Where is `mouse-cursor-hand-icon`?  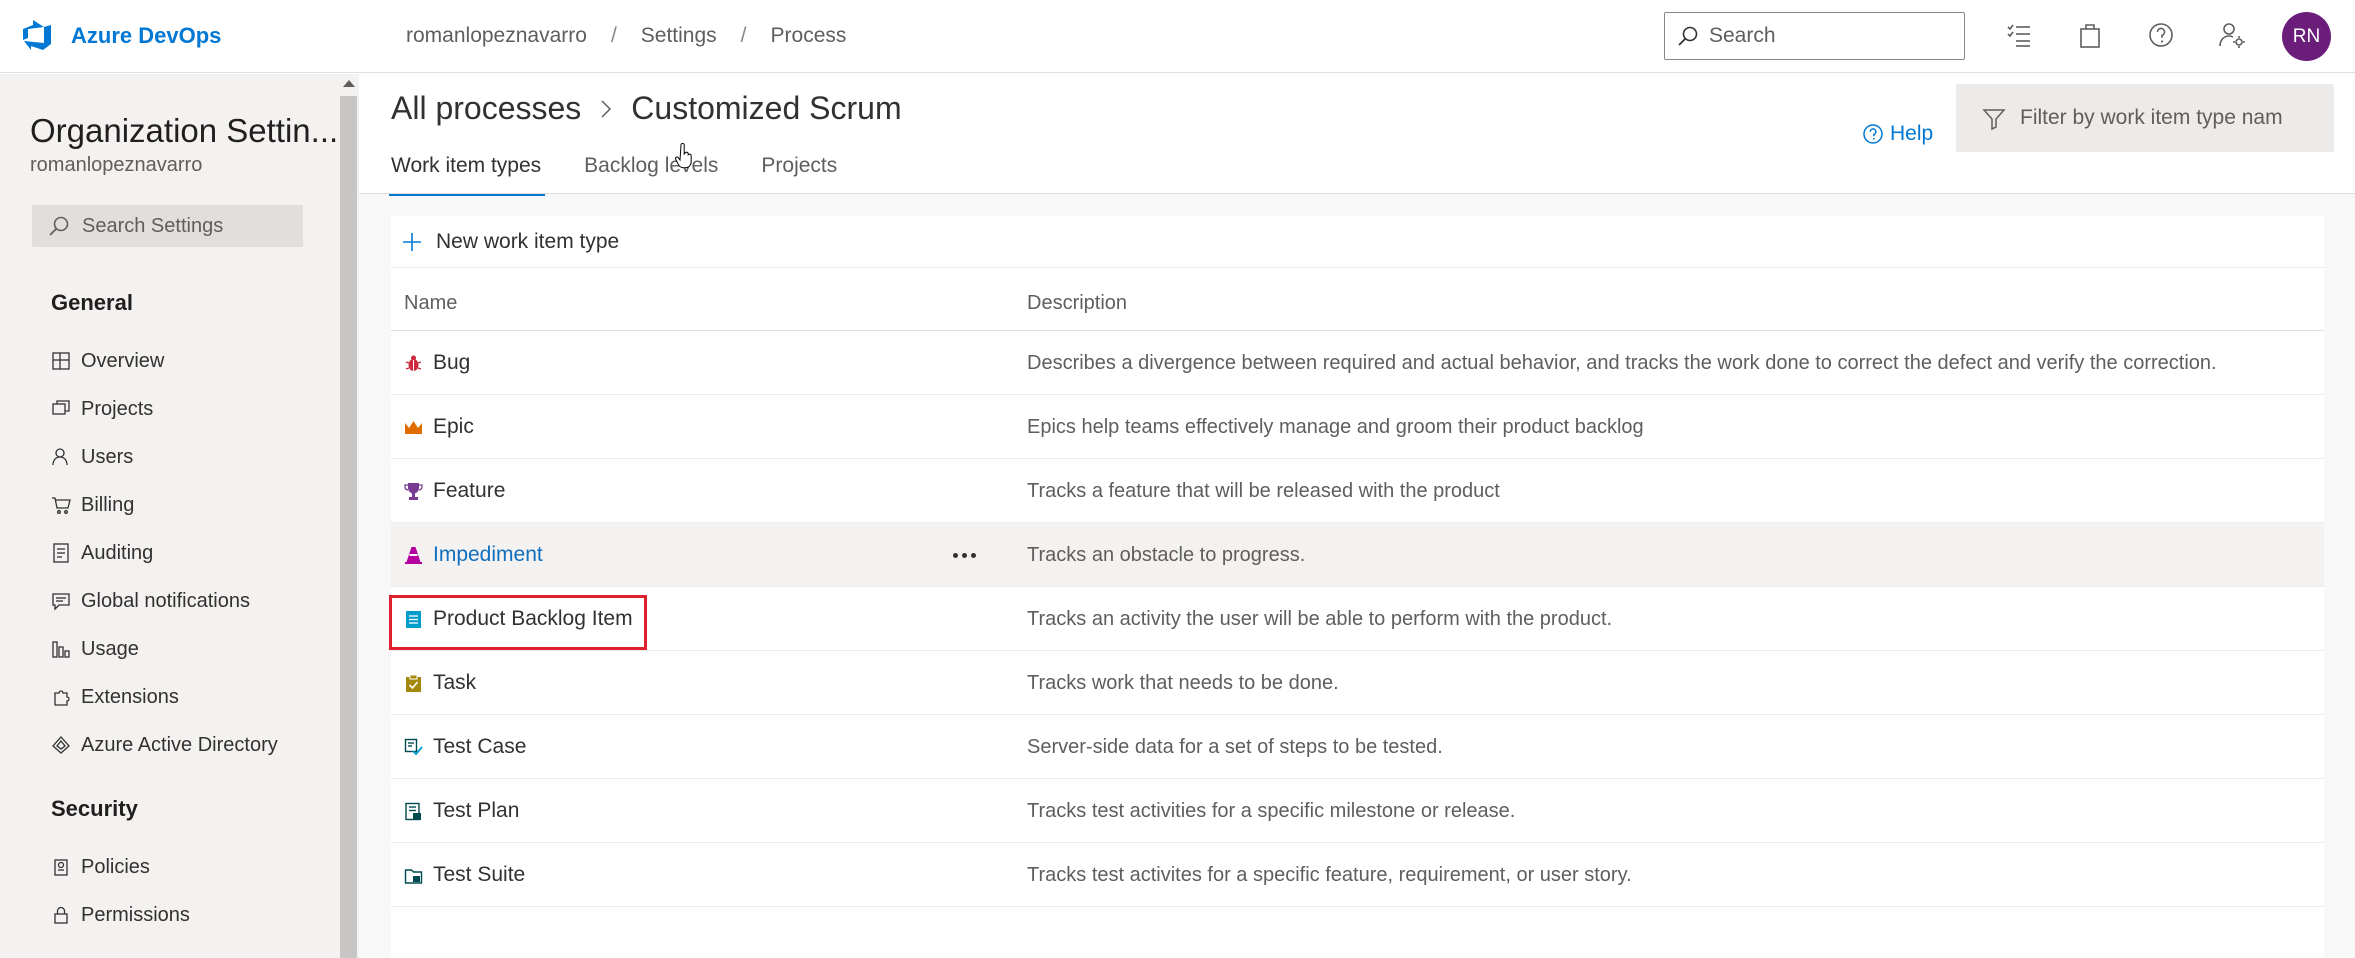
mouse-cursor-hand-icon is located at coordinates (683, 156).